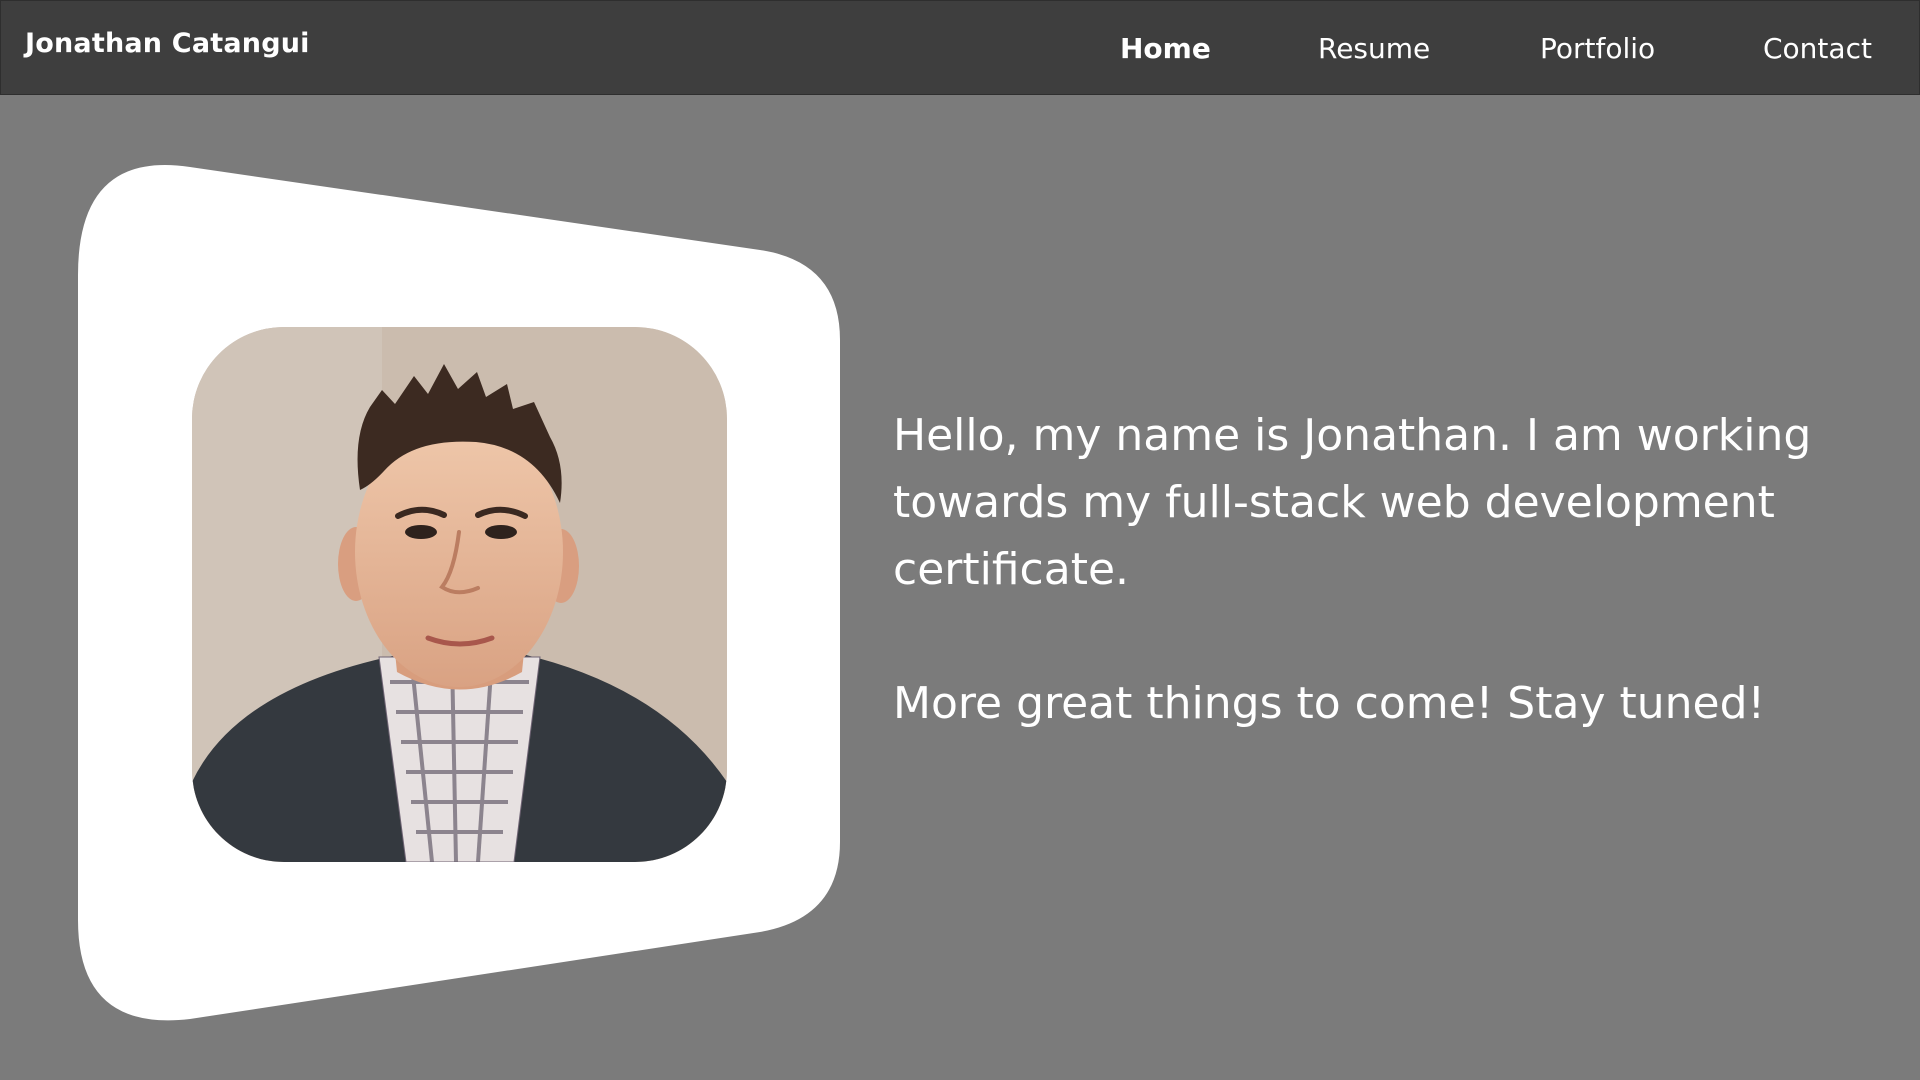  I want to click on site-brand: Jonathan Catangui, so click(167, 43).